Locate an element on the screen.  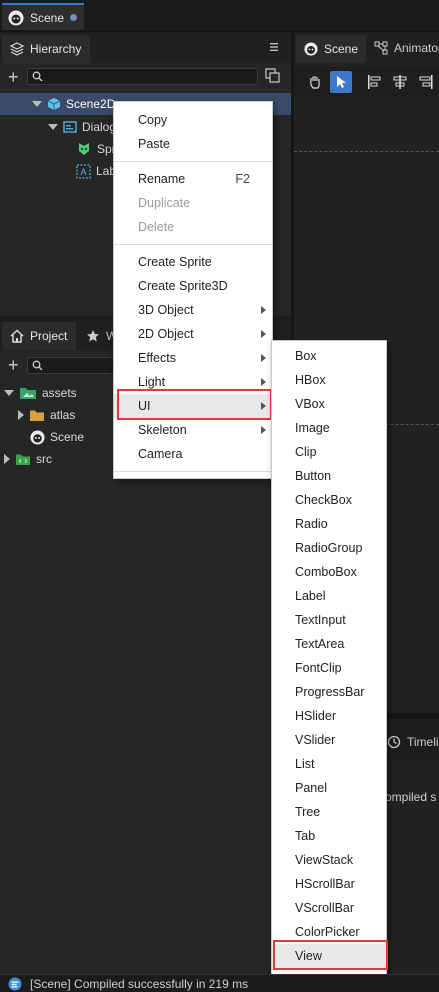
submenu-item-colorpicker: ColorPicker is located at coordinates (329, 932).